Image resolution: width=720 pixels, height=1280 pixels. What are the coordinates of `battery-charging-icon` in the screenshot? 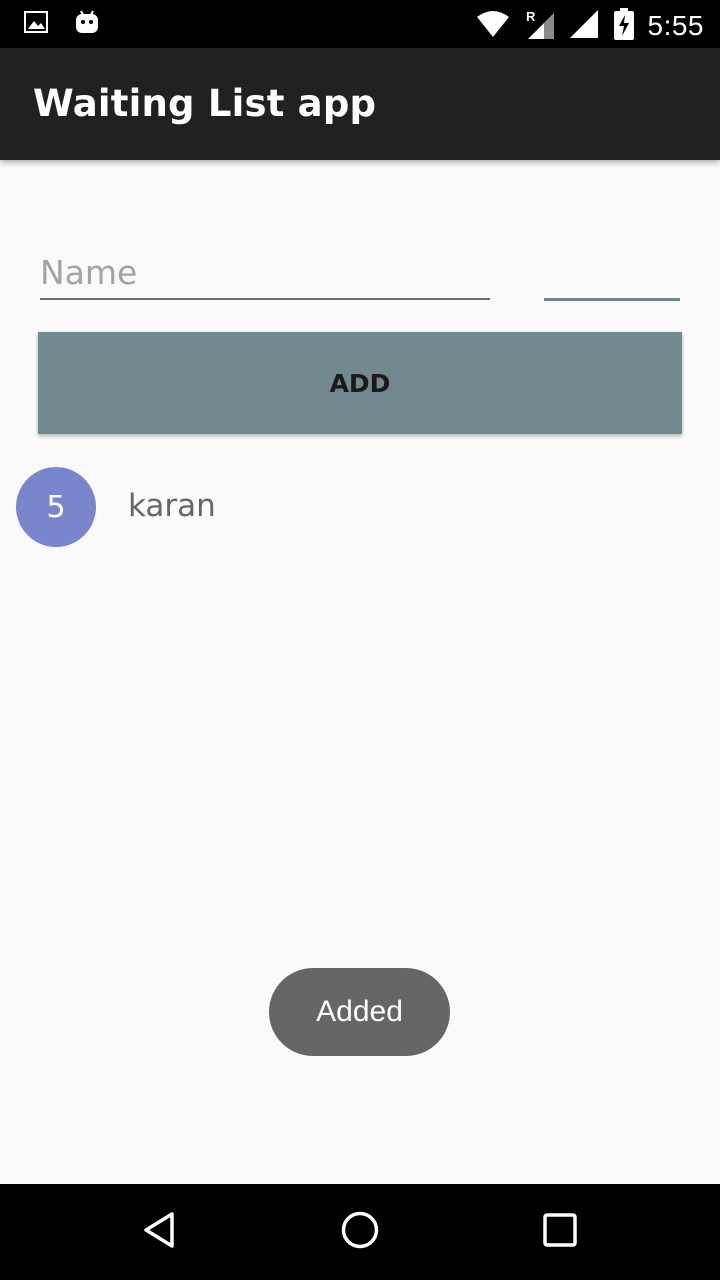 It's located at (623, 26).